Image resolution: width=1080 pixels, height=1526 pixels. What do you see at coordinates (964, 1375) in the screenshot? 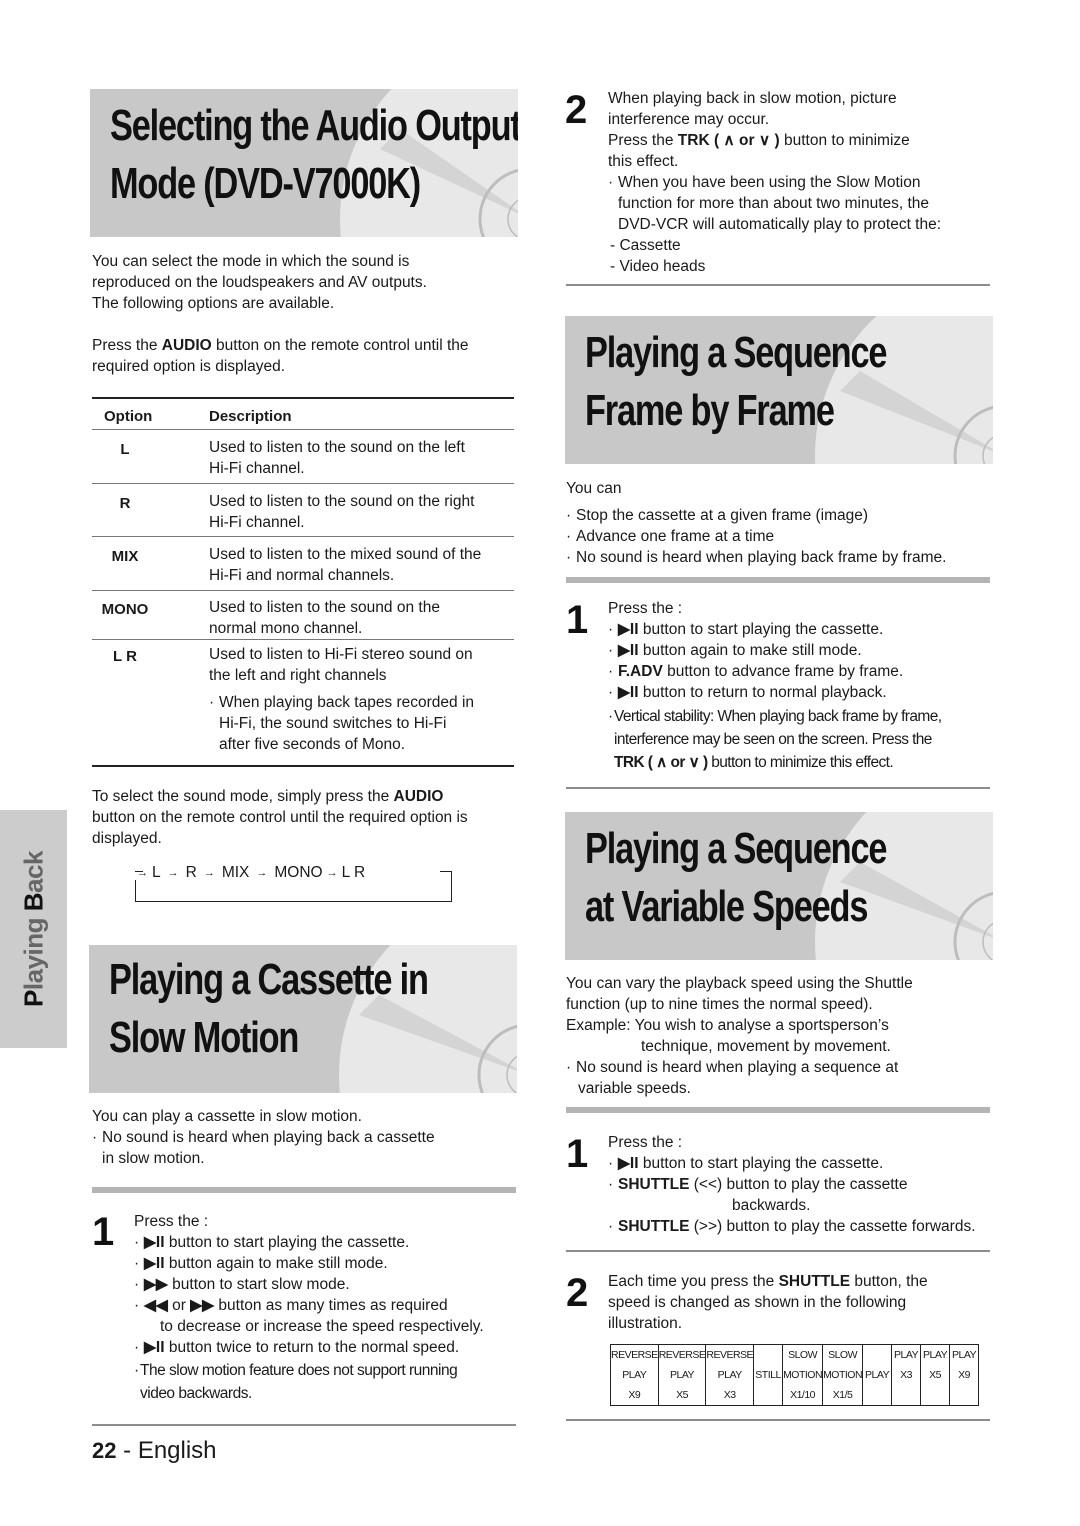
I see `speed-cell: PLAY X9` at bounding box center [964, 1375].